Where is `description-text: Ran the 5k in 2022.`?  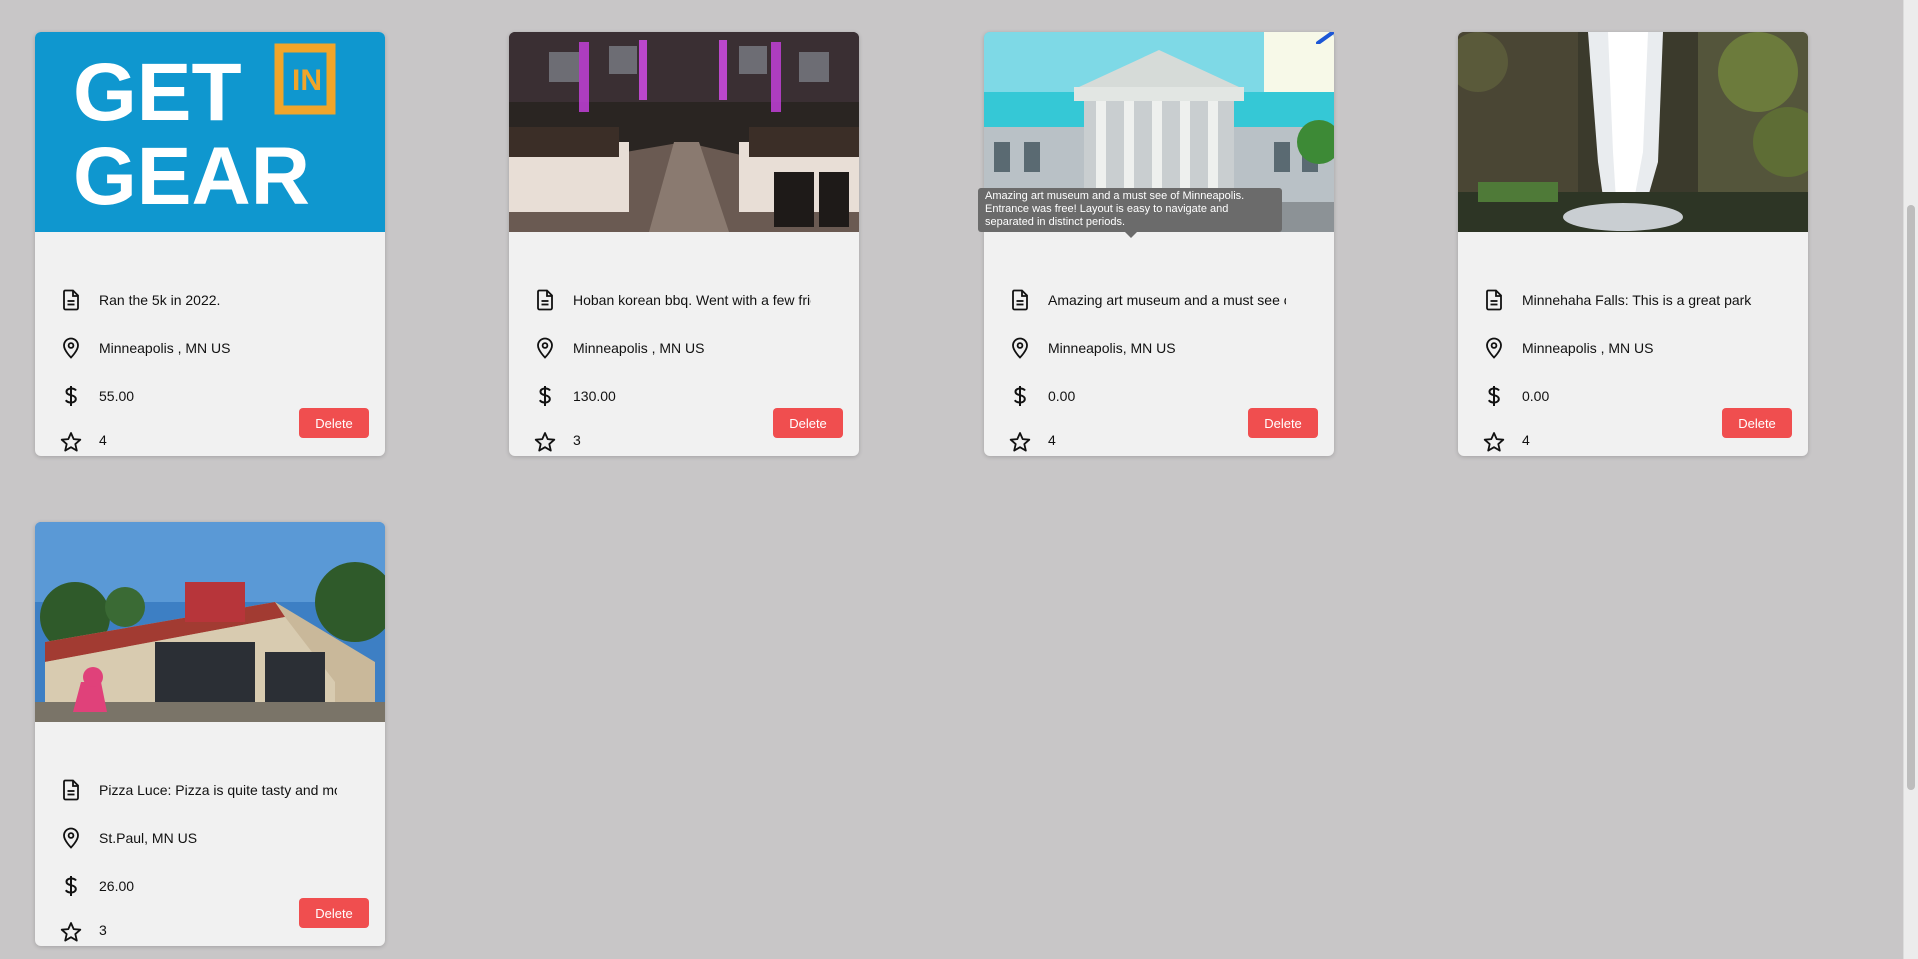 description-text: Ran the 5k in 2022. is located at coordinates (160, 300).